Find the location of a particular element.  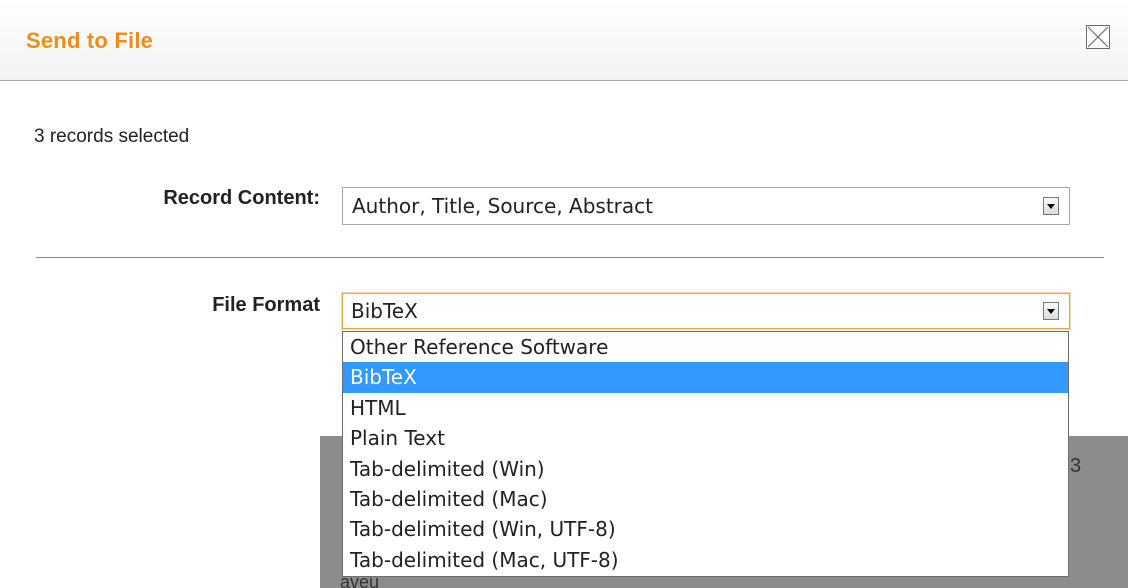

record-content-select: Author, Title, Source, Abstract is located at coordinates (706, 206).